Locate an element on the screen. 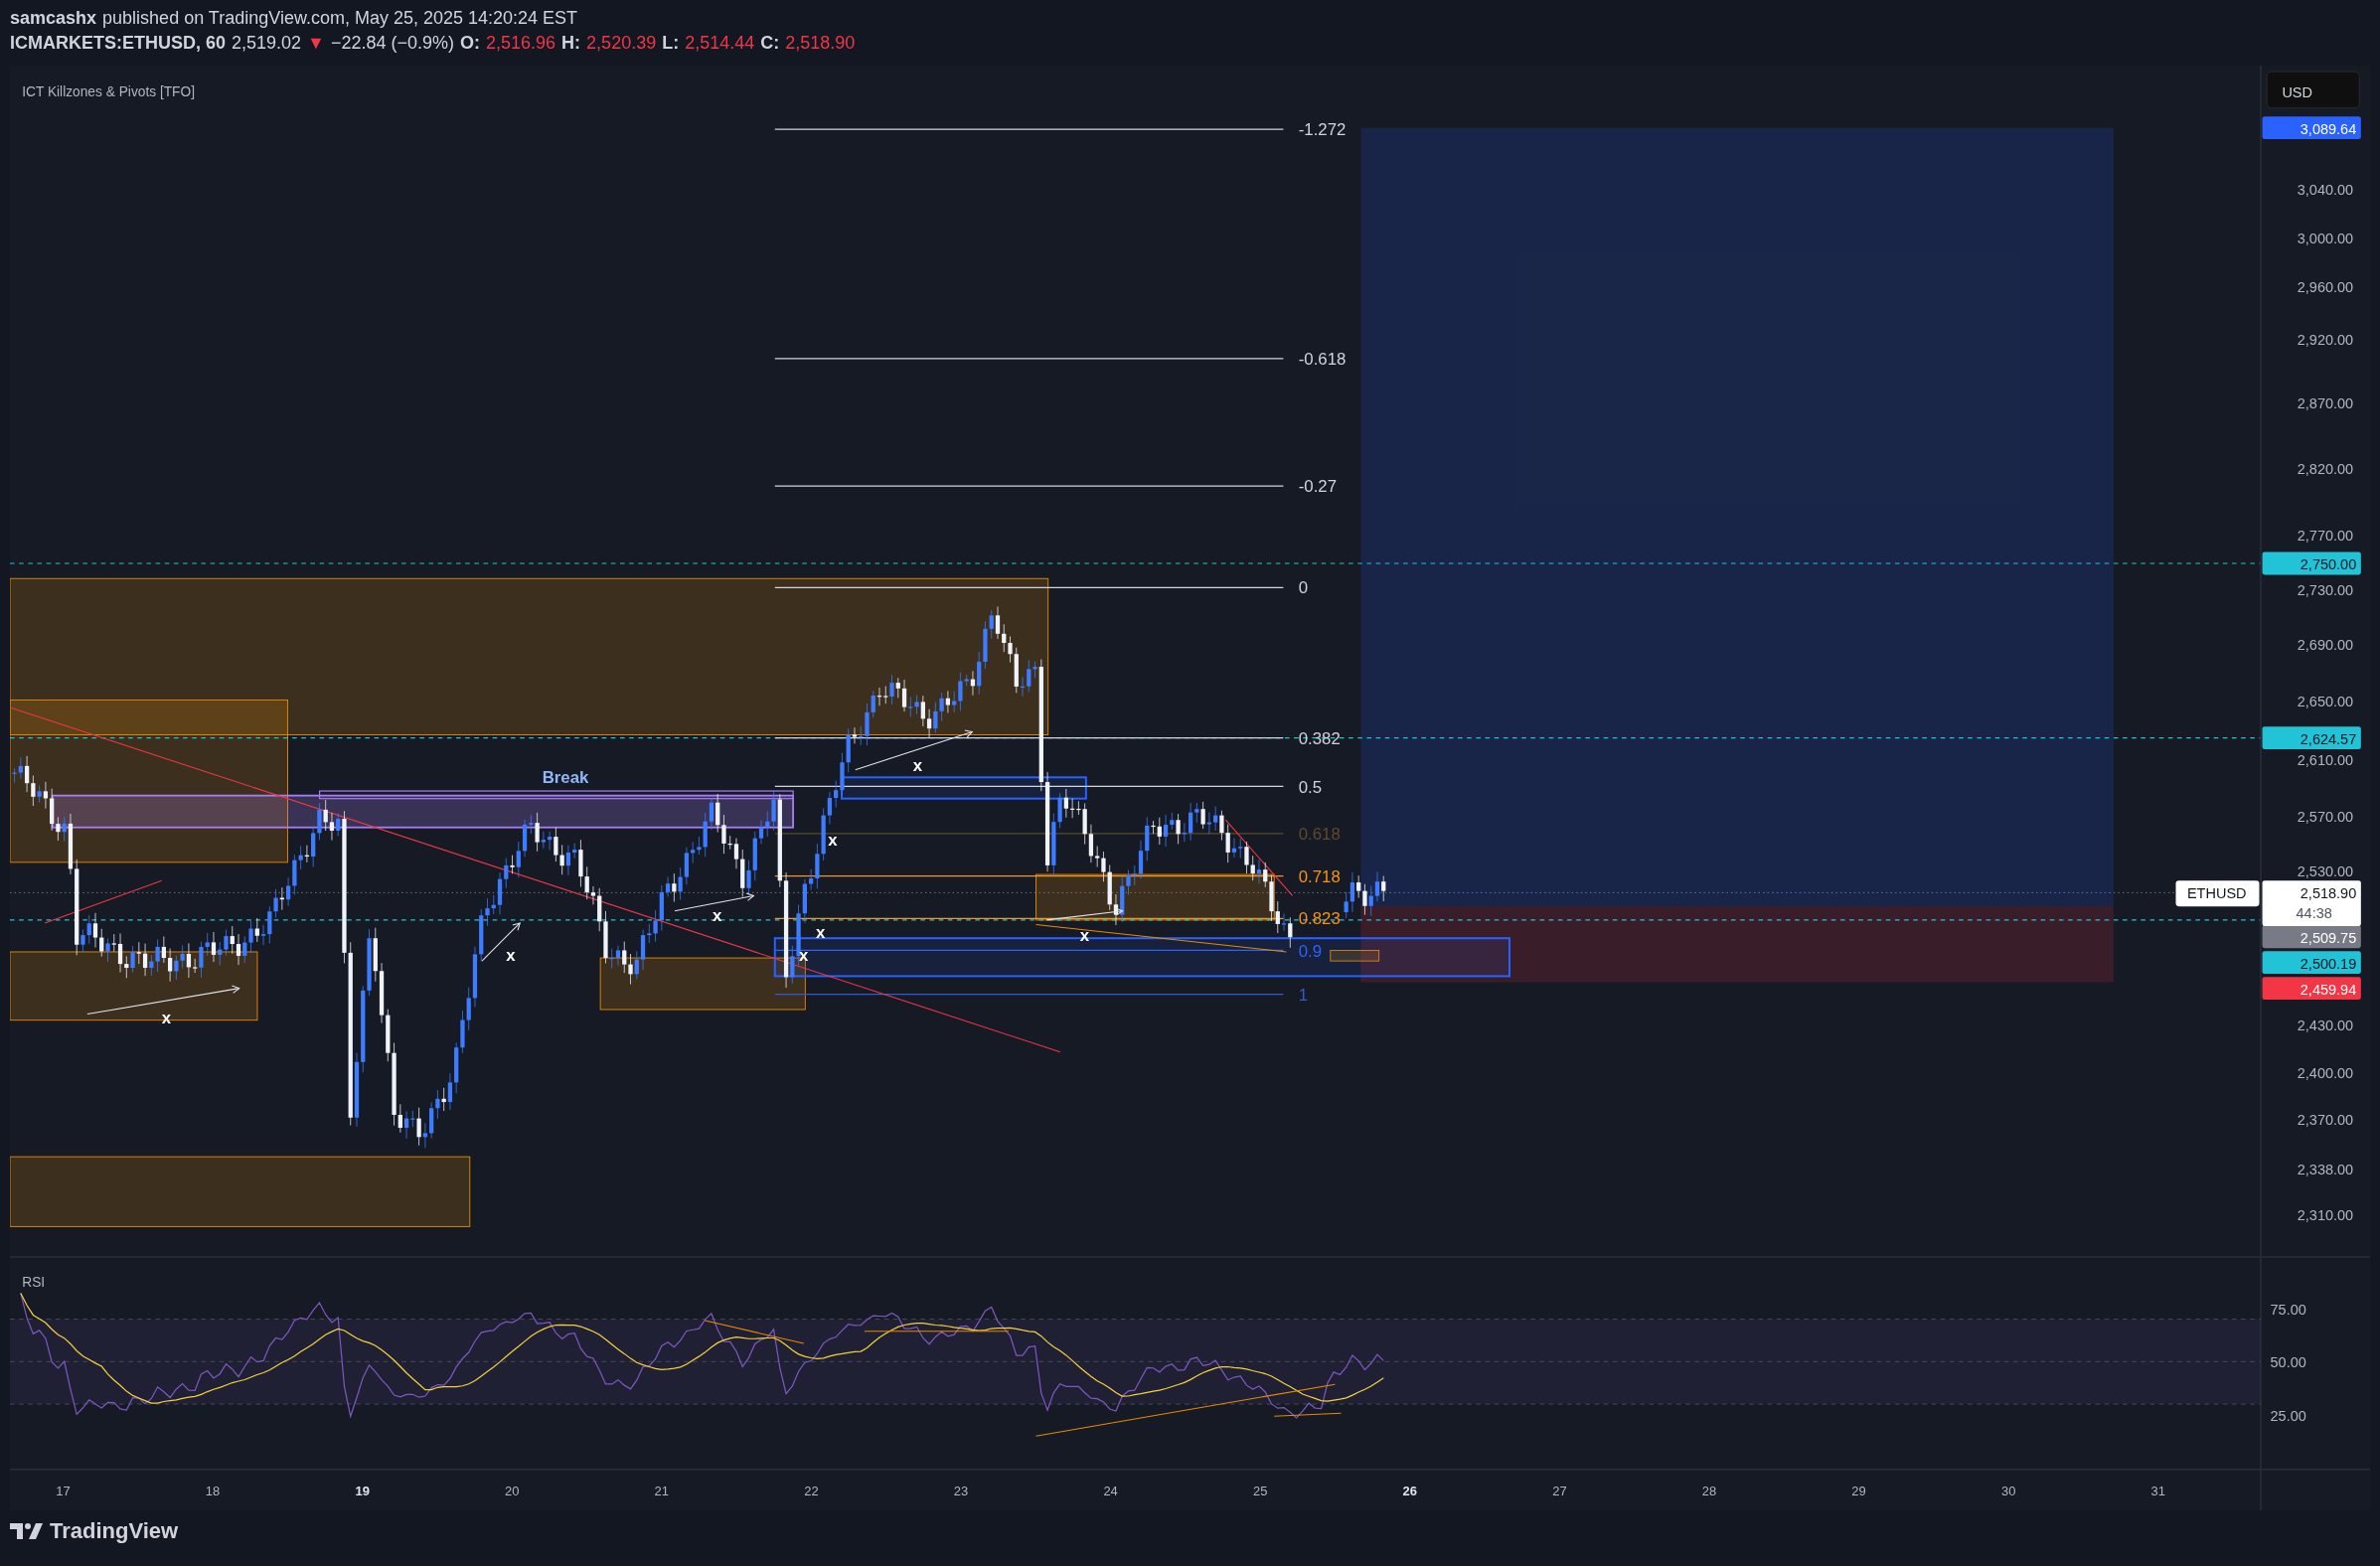  price-tick-label: 2,730.00 is located at coordinates (2325, 590).